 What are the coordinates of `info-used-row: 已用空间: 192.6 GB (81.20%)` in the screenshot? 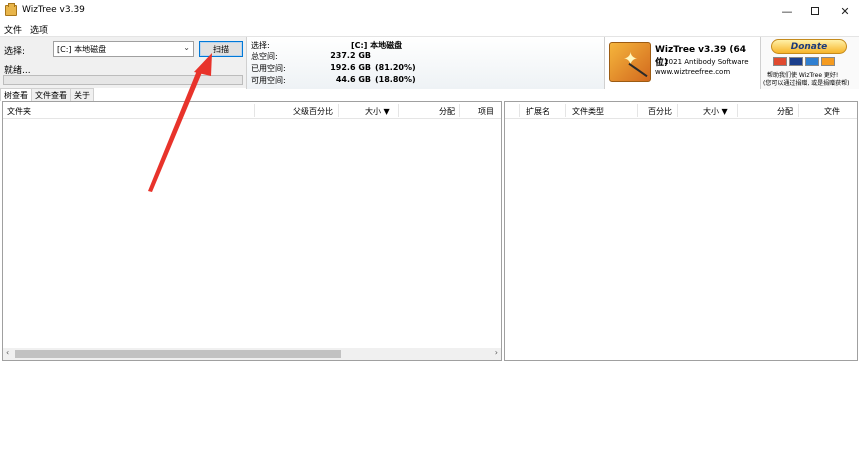 It's located at (333, 68).